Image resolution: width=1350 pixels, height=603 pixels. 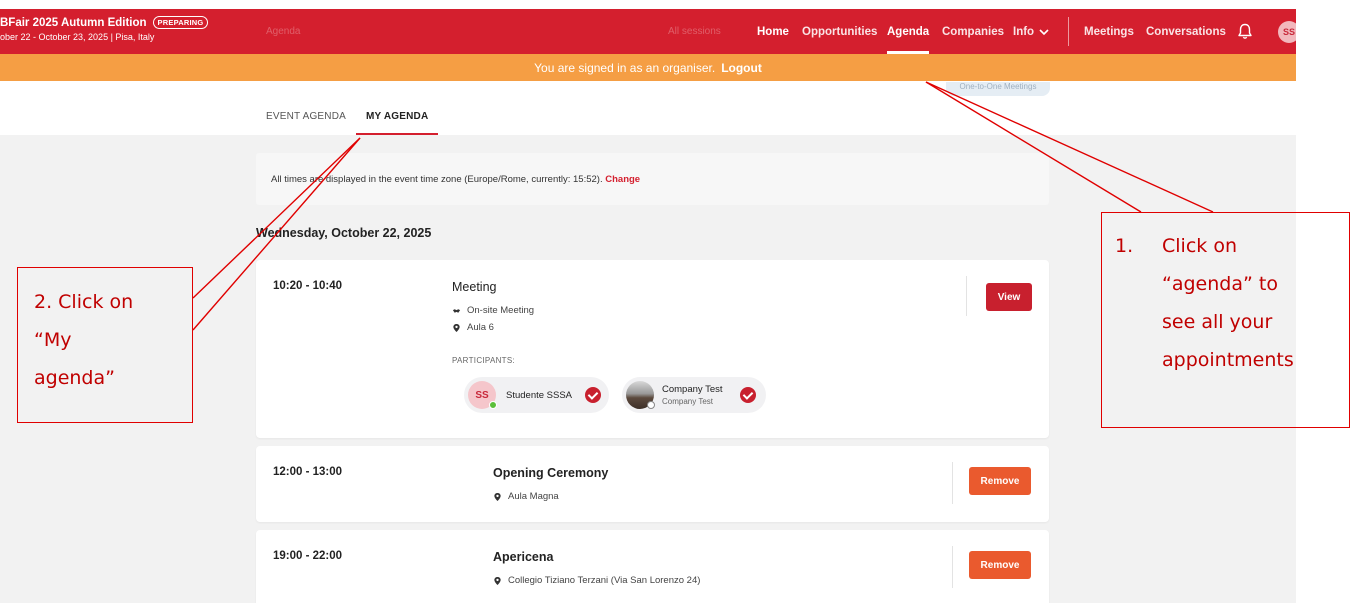 I want to click on participant-initials: SS, so click(x=482, y=395).